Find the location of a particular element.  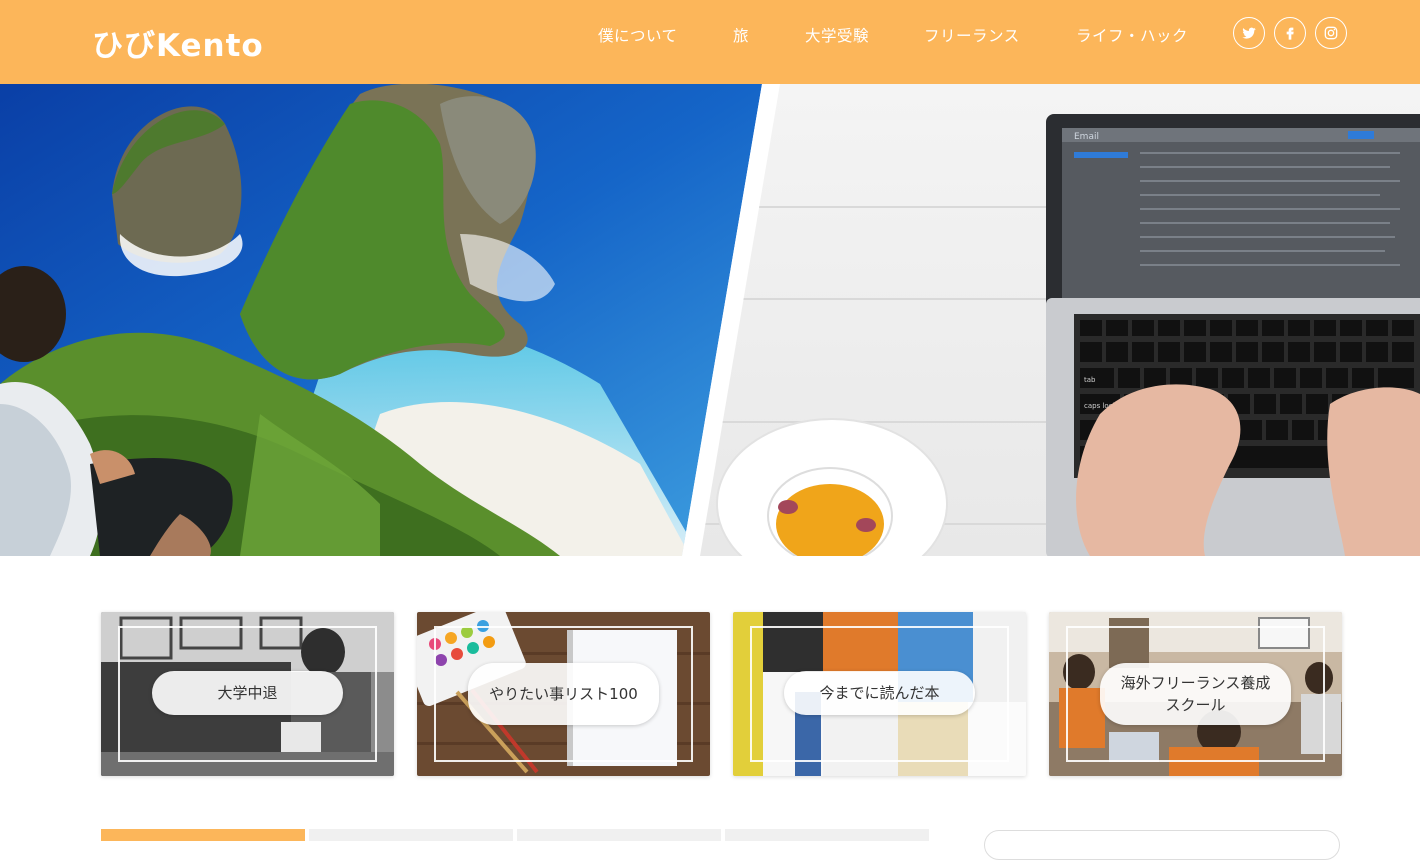

key-tab-label: tab is located at coordinates (1090, 380).